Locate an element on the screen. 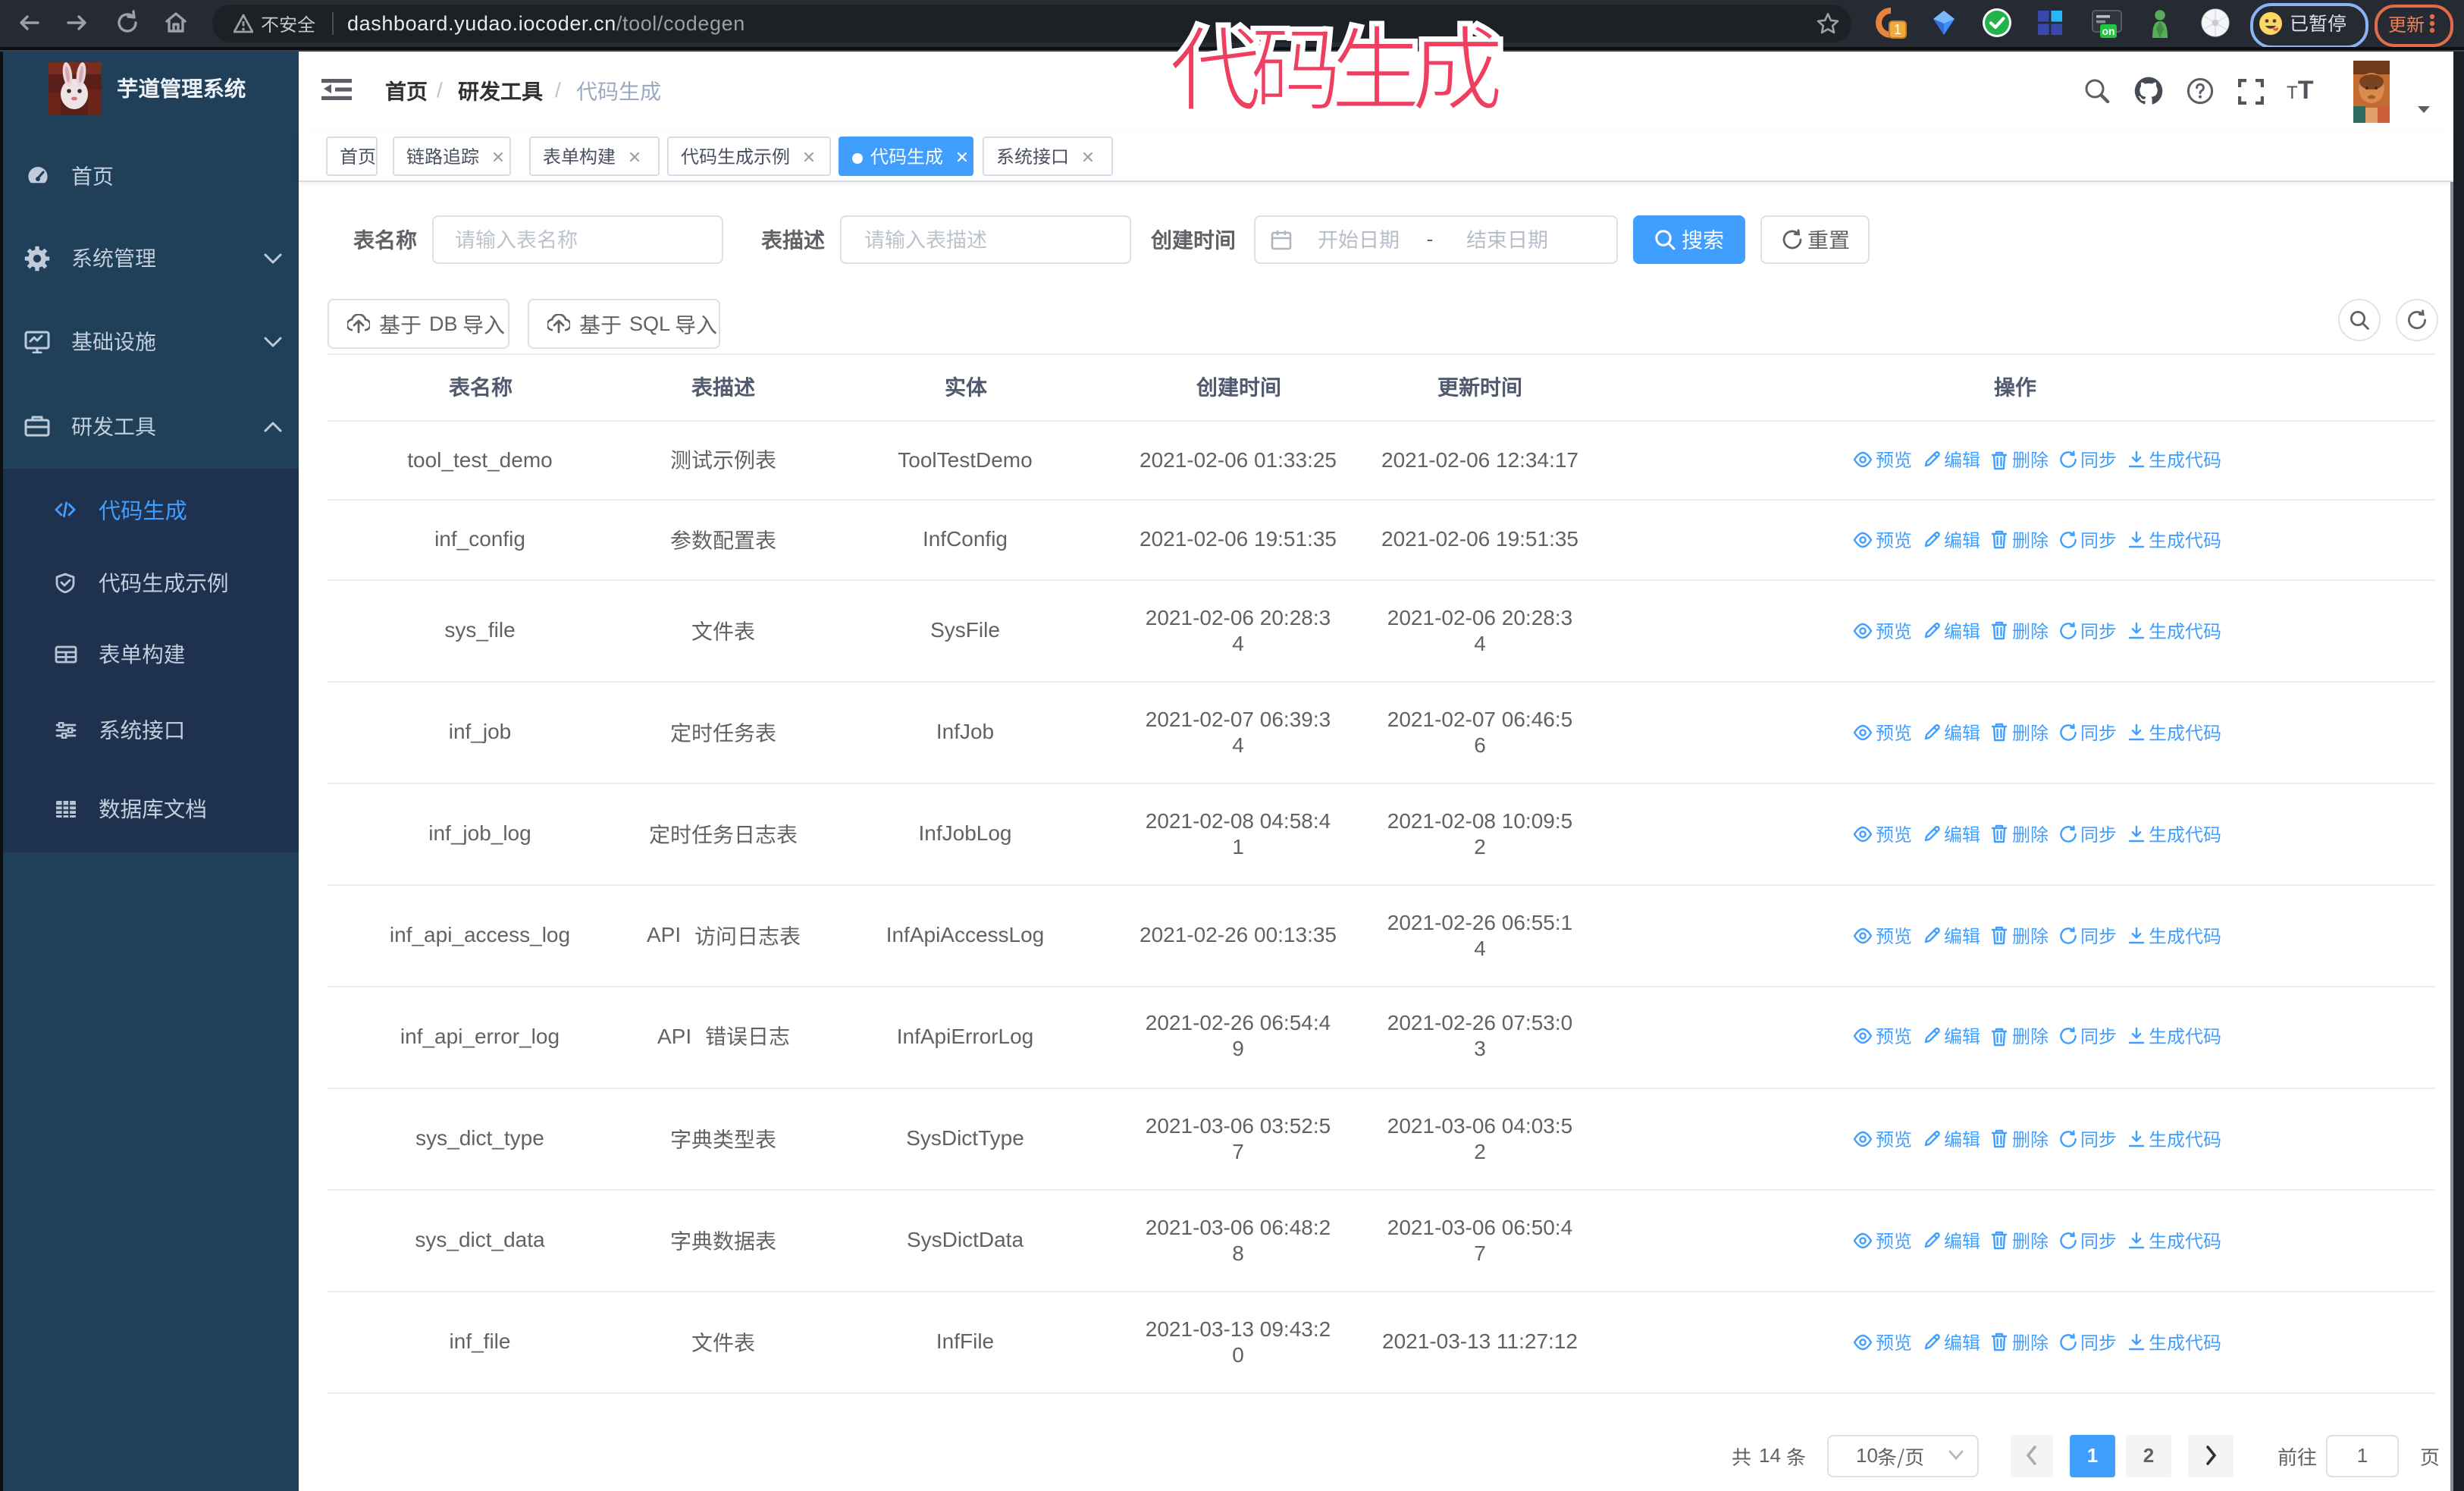  svg-text: on is located at coordinates (2108, 31).